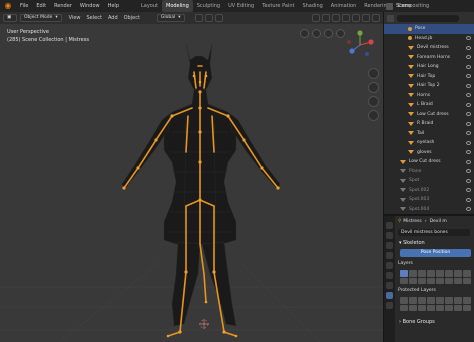 The height and width of the screenshot is (342, 474). Describe the element at coordinates (241, 6) in the screenshot. I see `tab-uv-editing: UV Editing` at that location.